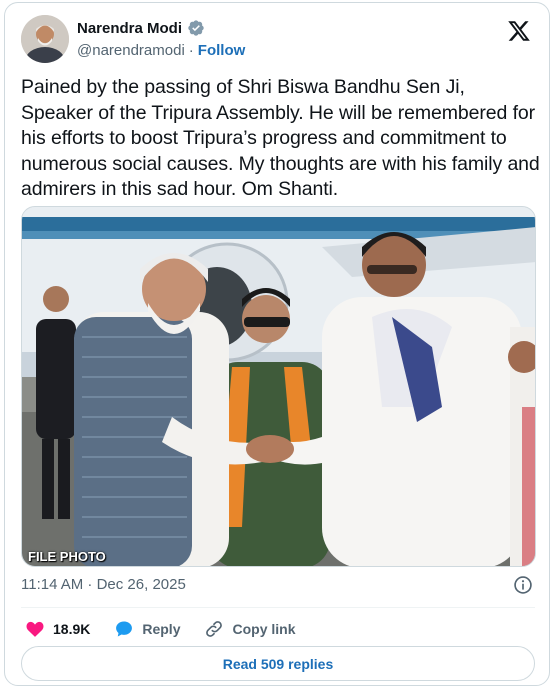  I want to click on tweet-actions: 18.9K Reply Copy link, so click(172, 629).